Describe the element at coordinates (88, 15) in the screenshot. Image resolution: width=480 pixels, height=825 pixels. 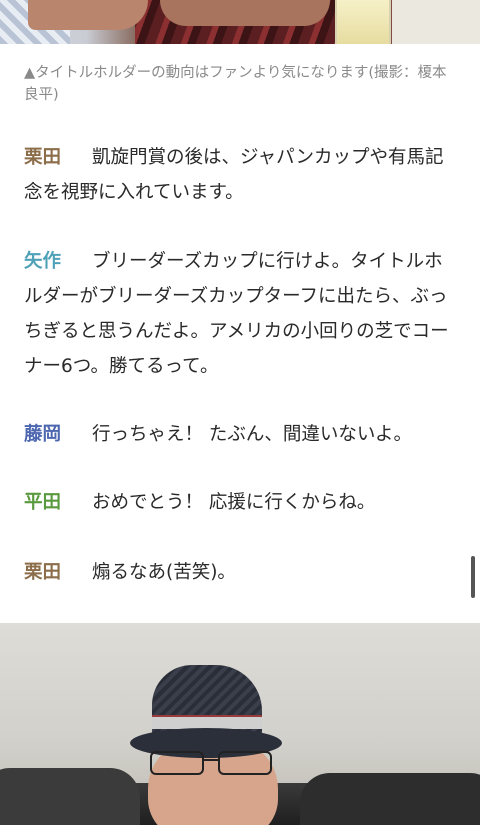
I see `photo-arm-left` at that location.